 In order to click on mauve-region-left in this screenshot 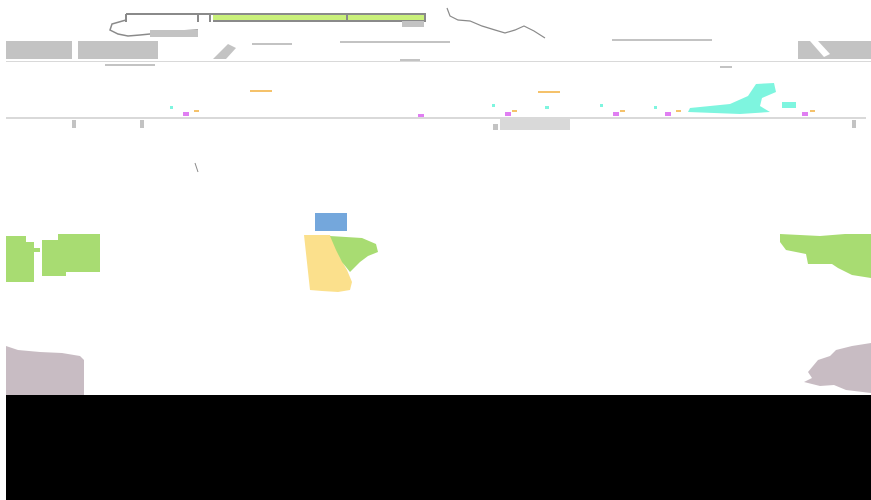, I will do `click(45, 370)`.